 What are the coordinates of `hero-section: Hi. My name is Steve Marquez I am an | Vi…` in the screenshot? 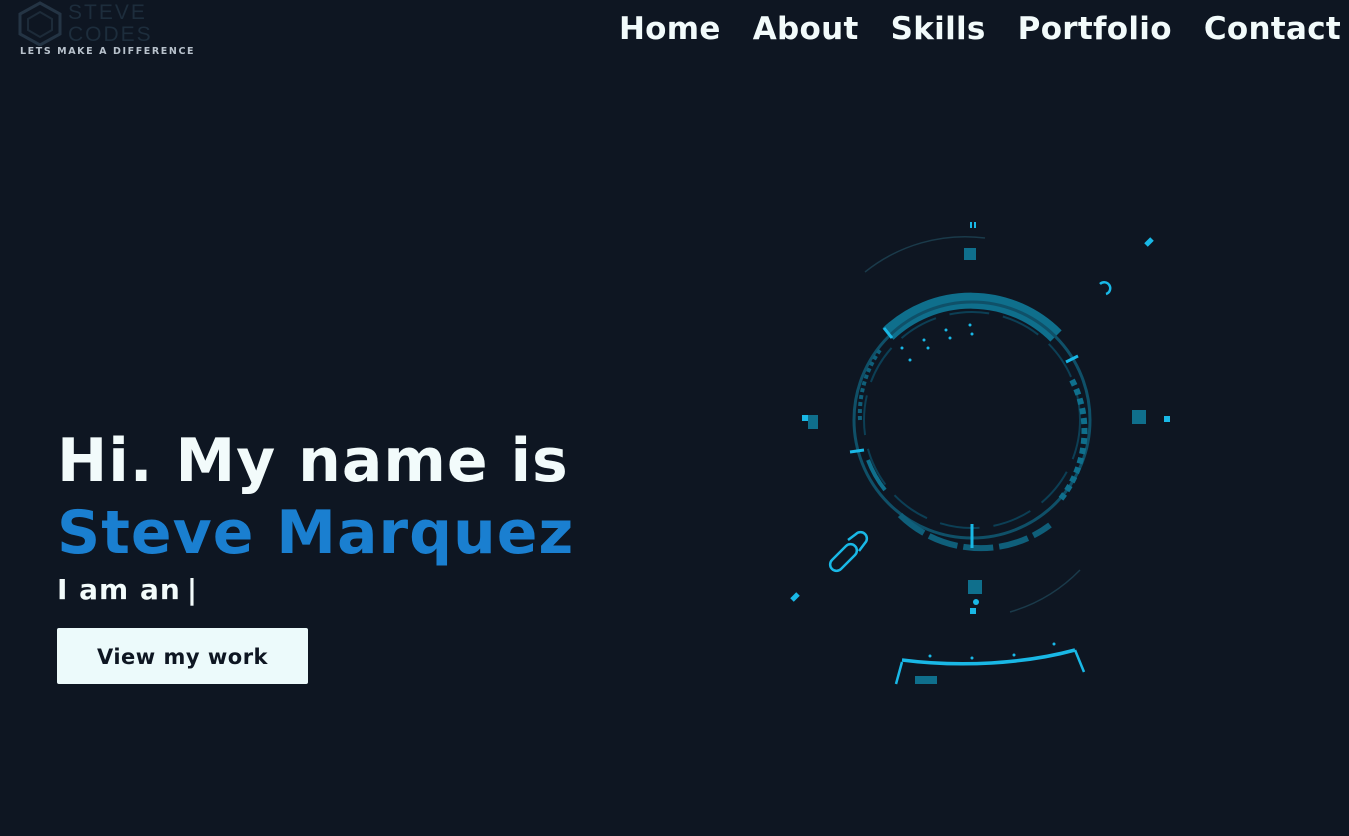 It's located at (315, 554).